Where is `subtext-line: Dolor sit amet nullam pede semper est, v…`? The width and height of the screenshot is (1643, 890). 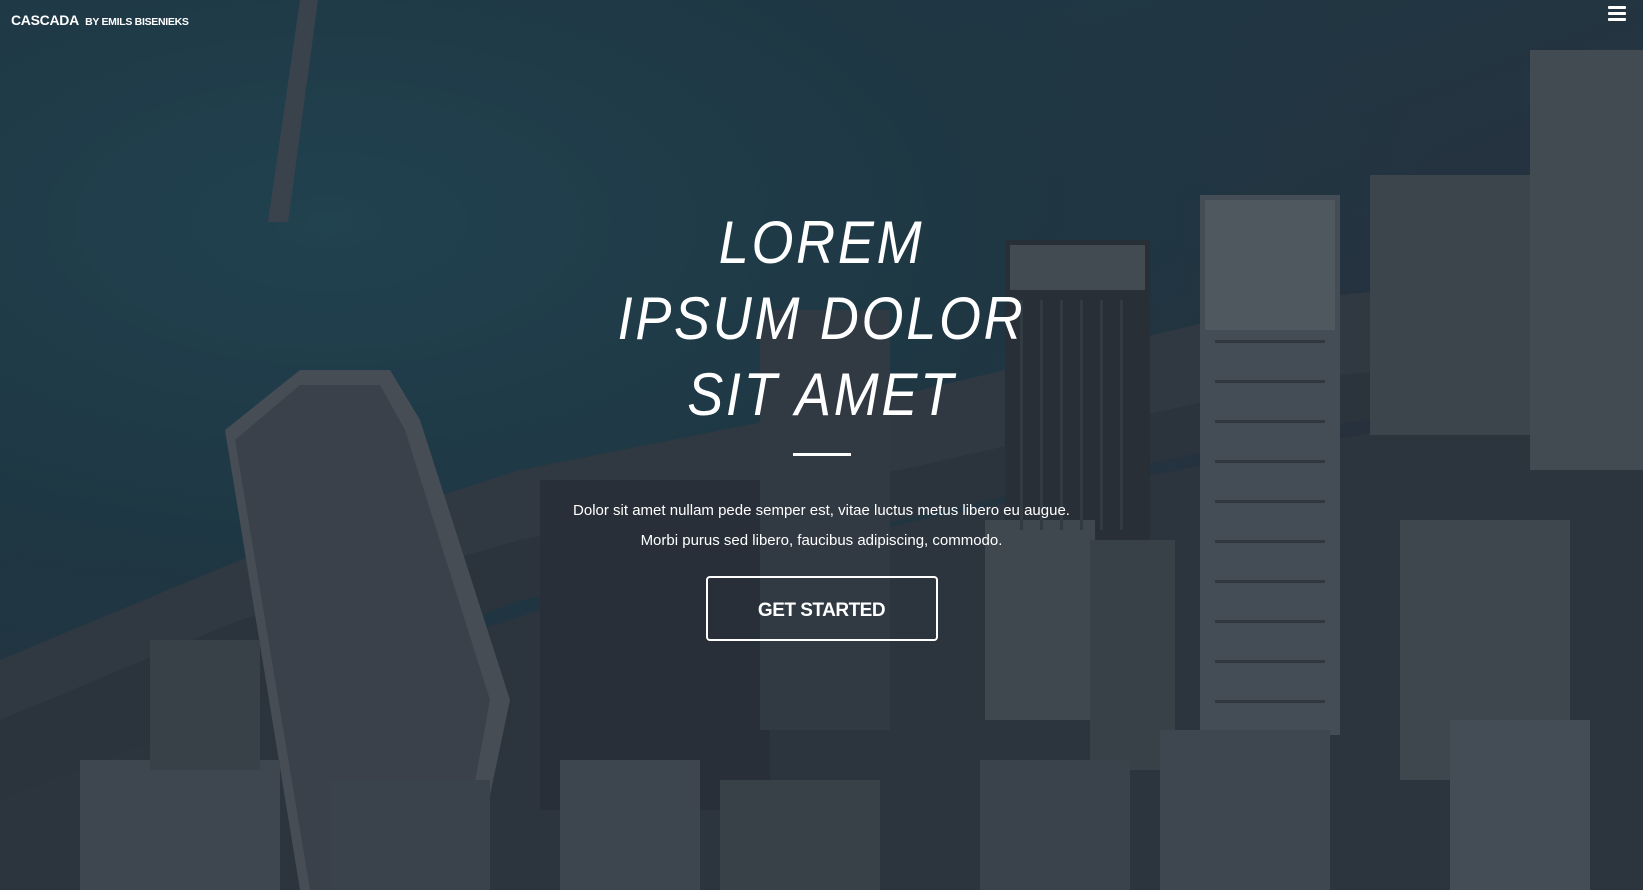
subtext-line: Dolor sit amet nullam pede semper est, v… is located at coordinates (821, 510).